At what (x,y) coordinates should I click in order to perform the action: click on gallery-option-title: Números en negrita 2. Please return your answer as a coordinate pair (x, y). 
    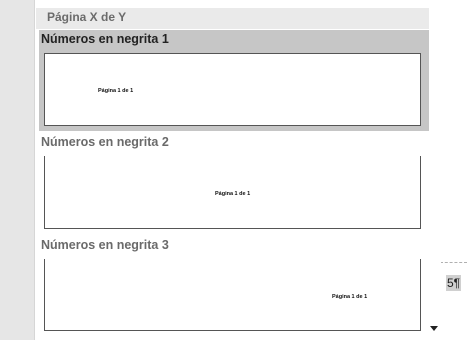
    Looking at the image, I should click on (105, 142).